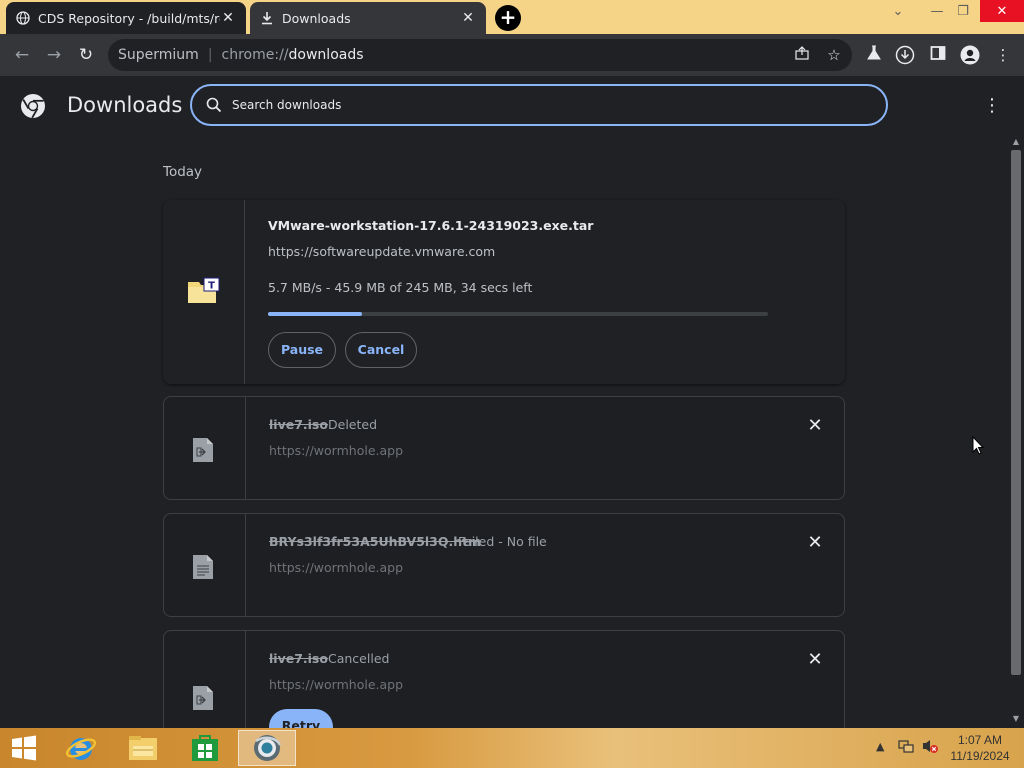 The image size is (1024, 768). What do you see at coordinates (963, 11) in the screenshot?
I see `restore-button: ❐` at bounding box center [963, 11].